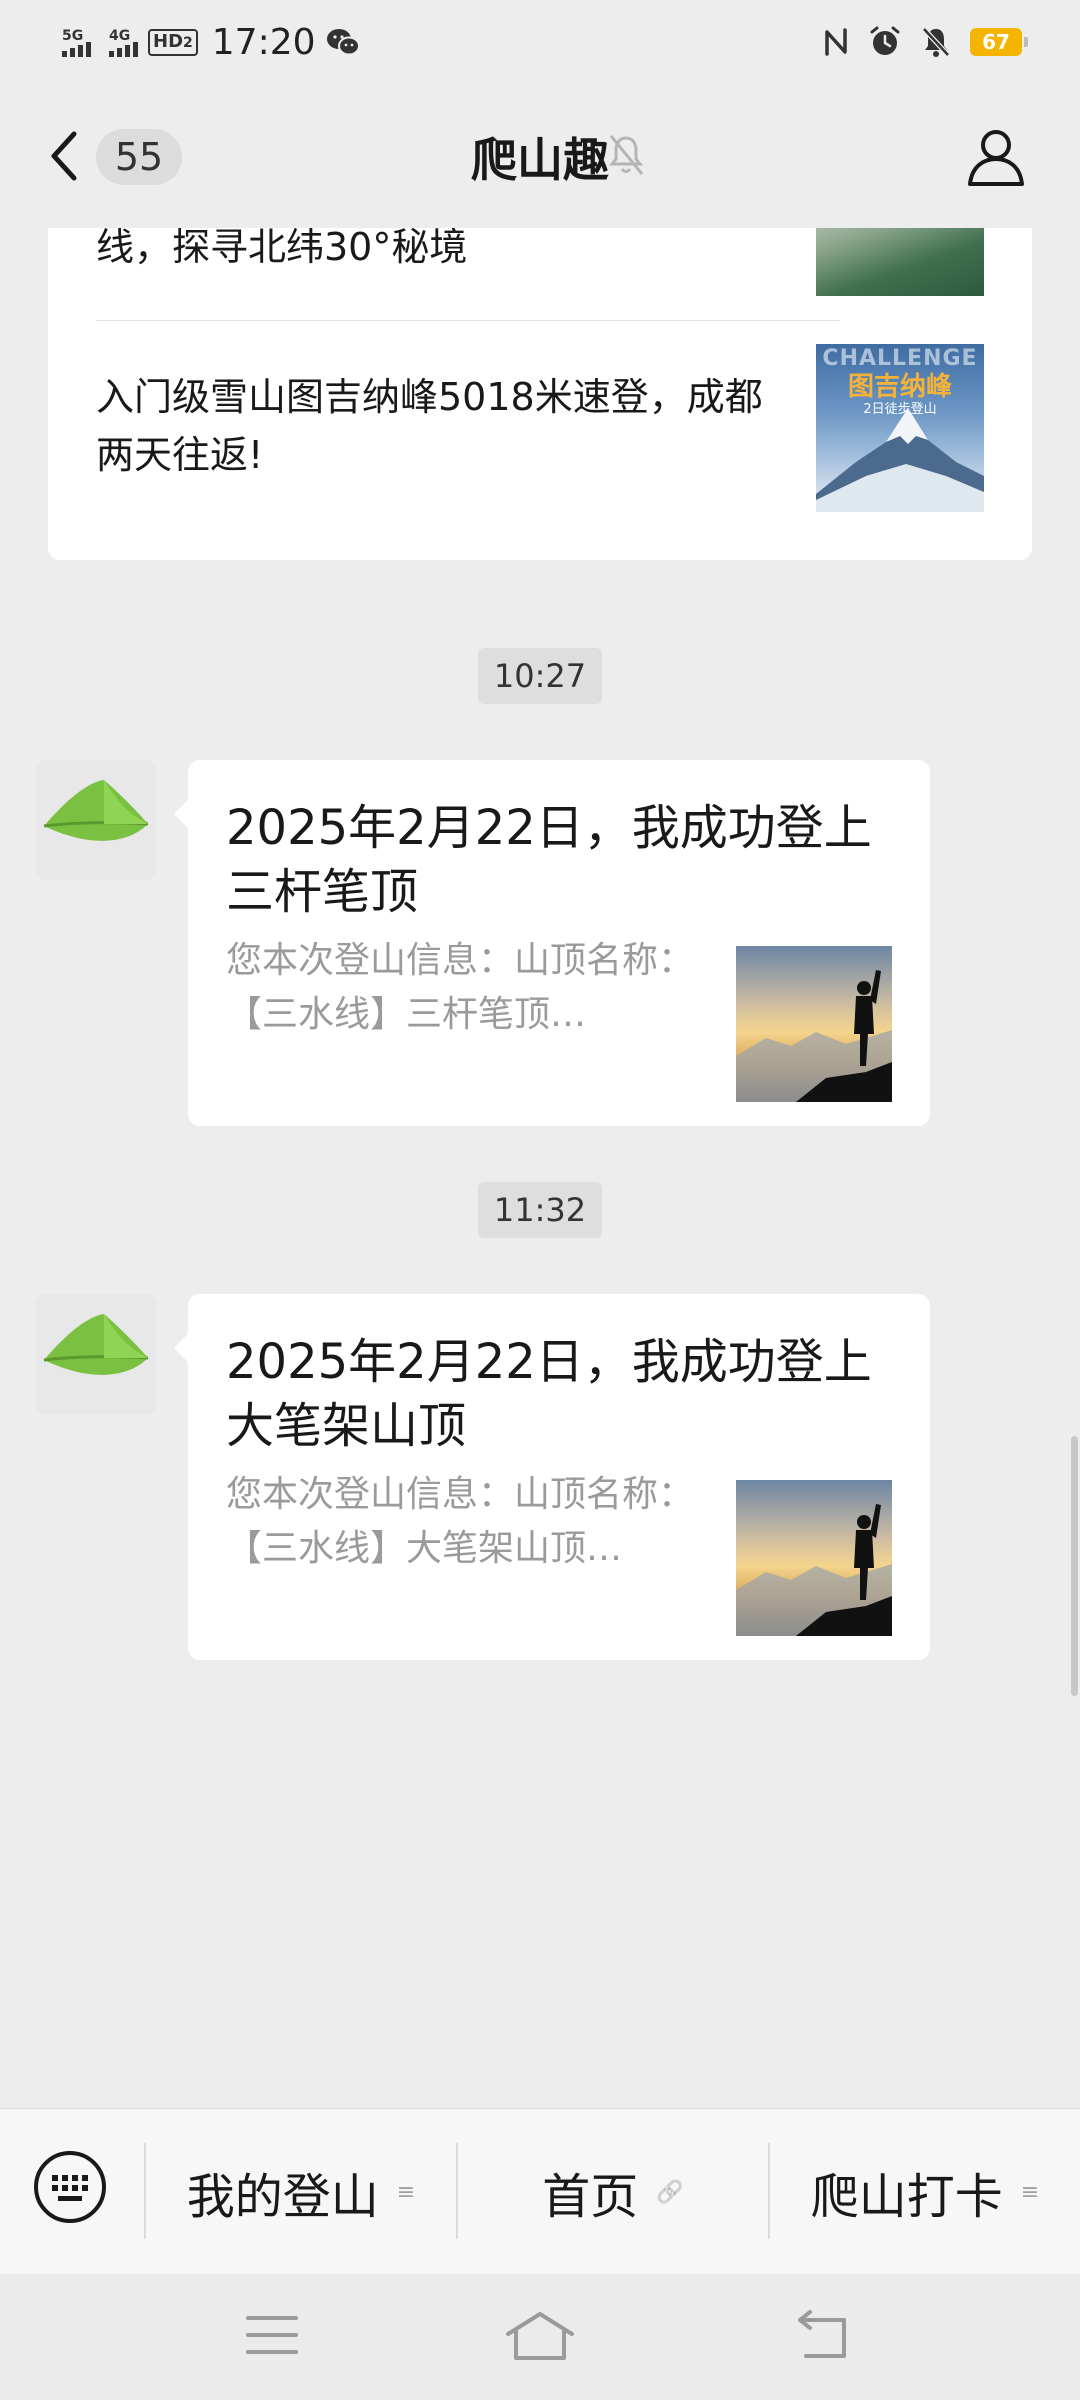 This screenshot has width=1080, height=2400. I want to click on menu-item-my-climbs: 我的登山 ≡, so click(301, 2192).